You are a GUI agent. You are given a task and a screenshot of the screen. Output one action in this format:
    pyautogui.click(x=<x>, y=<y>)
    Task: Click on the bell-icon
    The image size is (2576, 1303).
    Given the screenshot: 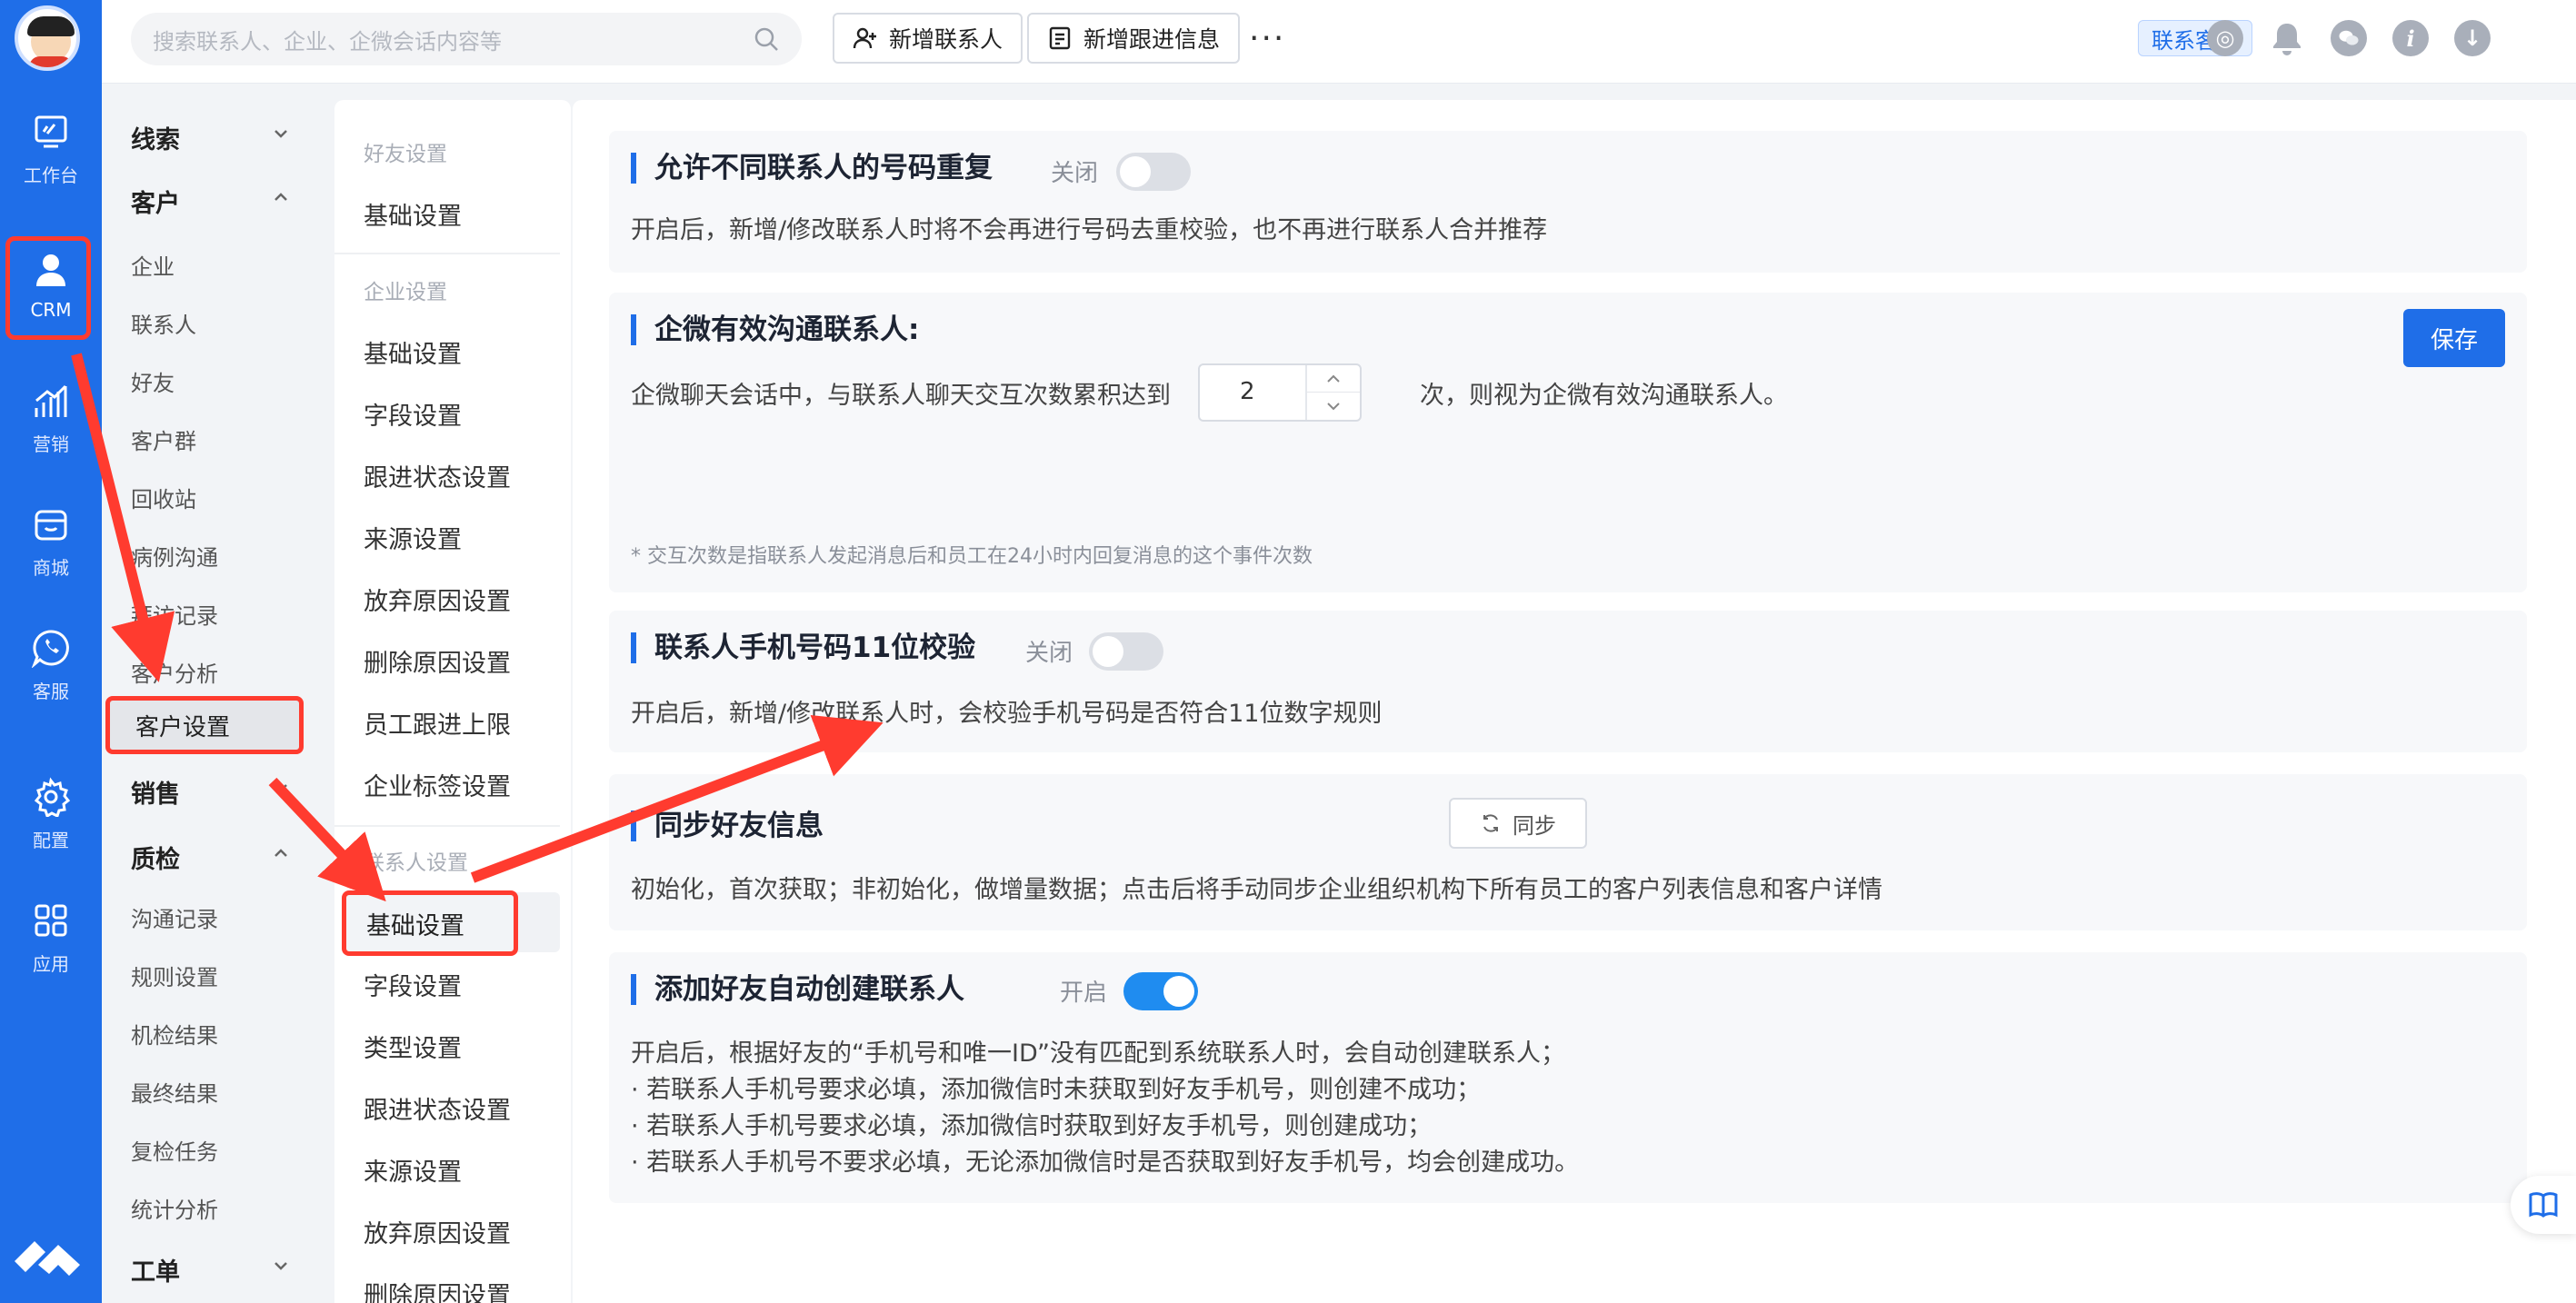 What is the action you would take?
    pyautogui.click(x=2287, y=38)
    